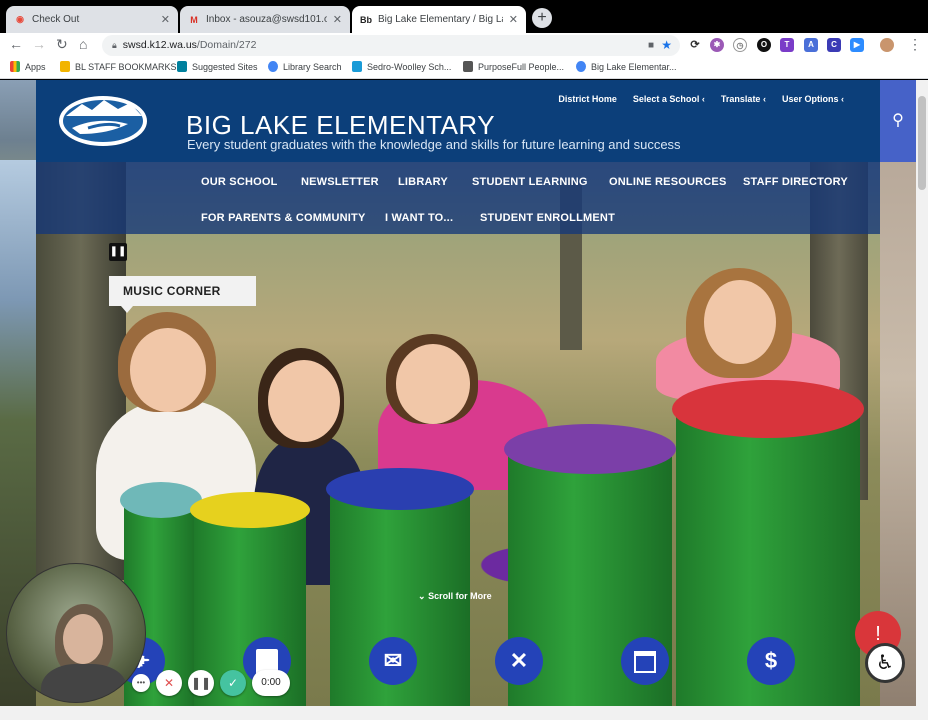  Describe the element at coordinates (83, 639) in the screenshot. I see `presenter-face` at that location.